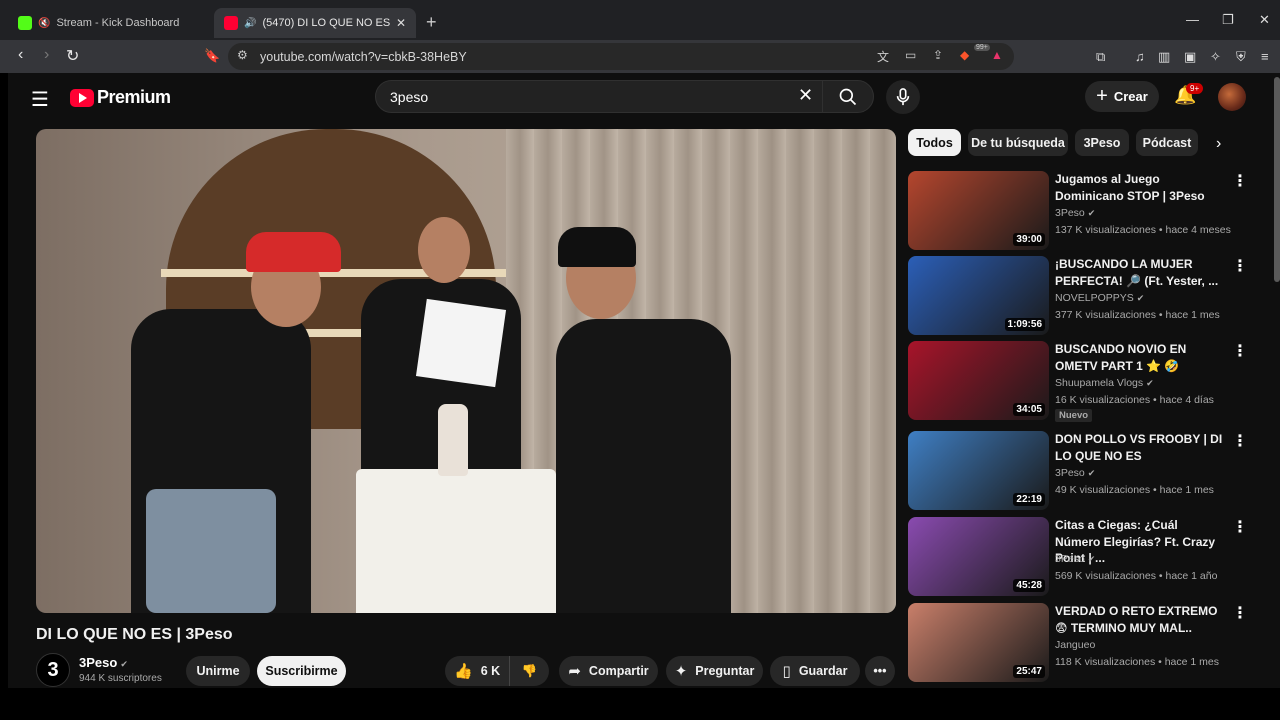  I want to click on more-actions-button: •••, so click(880, 671).